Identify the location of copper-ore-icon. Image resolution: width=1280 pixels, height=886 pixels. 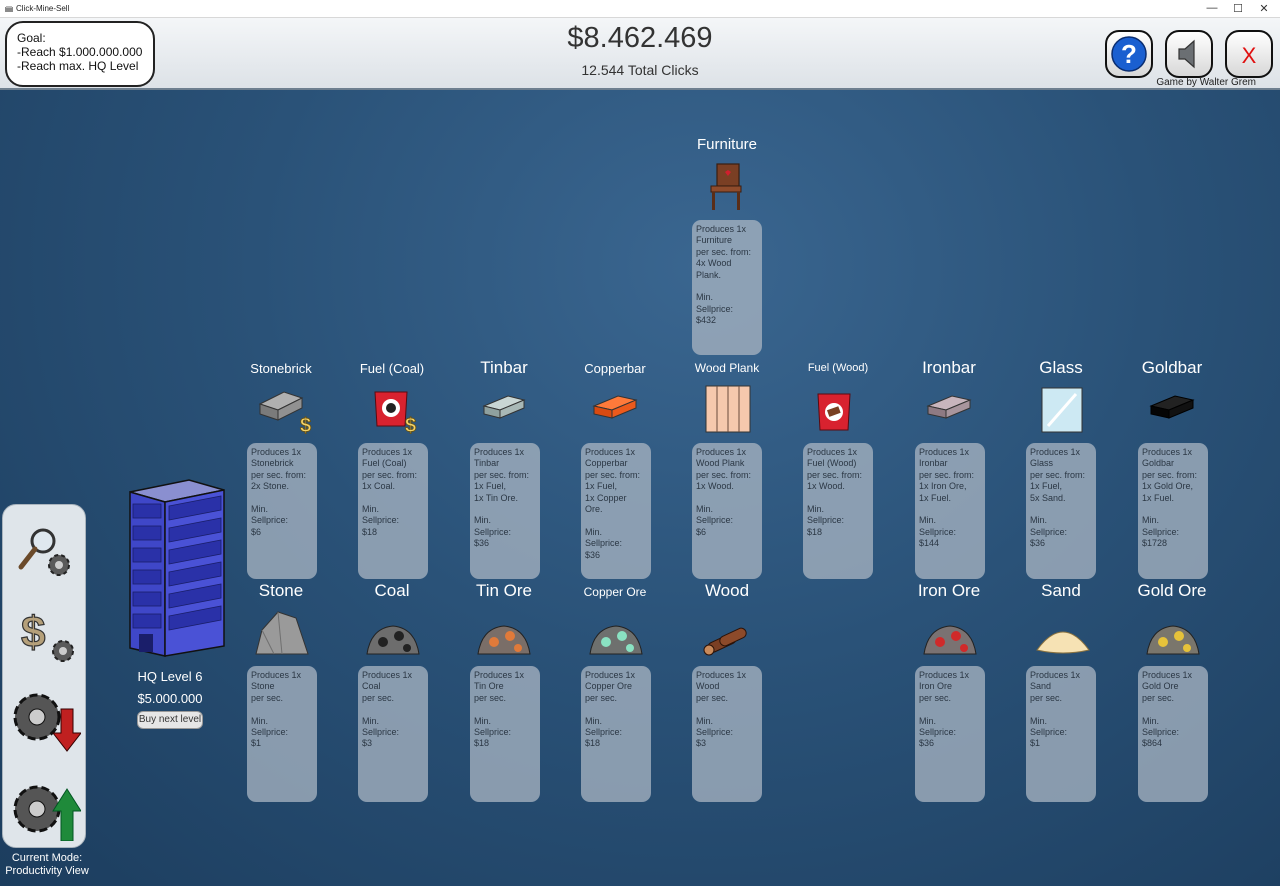
(616, 639).